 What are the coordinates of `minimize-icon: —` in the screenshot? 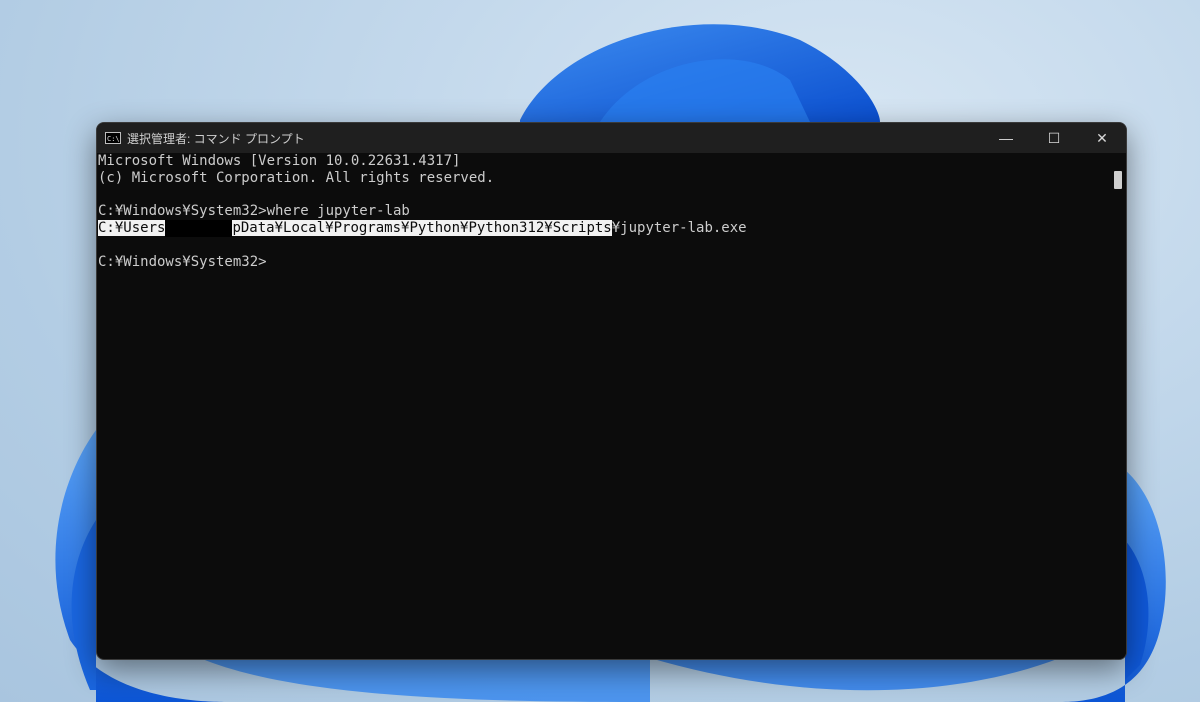 It's located at (1006, 138).